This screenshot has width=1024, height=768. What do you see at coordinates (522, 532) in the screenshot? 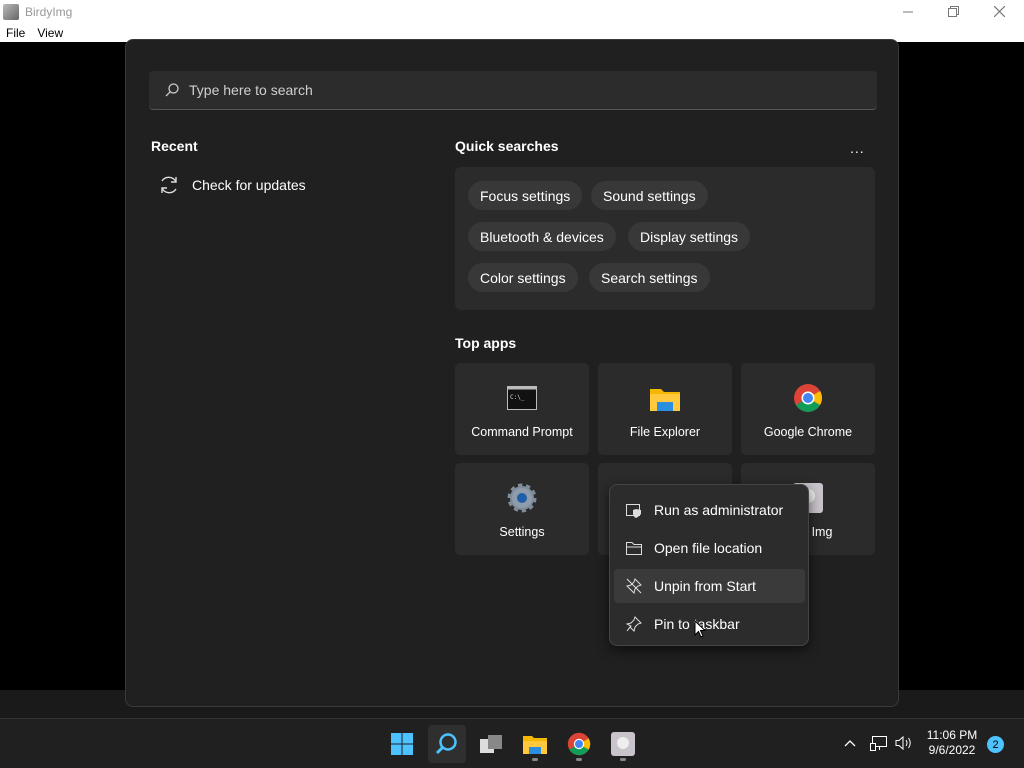
I see `app-tile-label: Settings` at bounding box center [522, 532].